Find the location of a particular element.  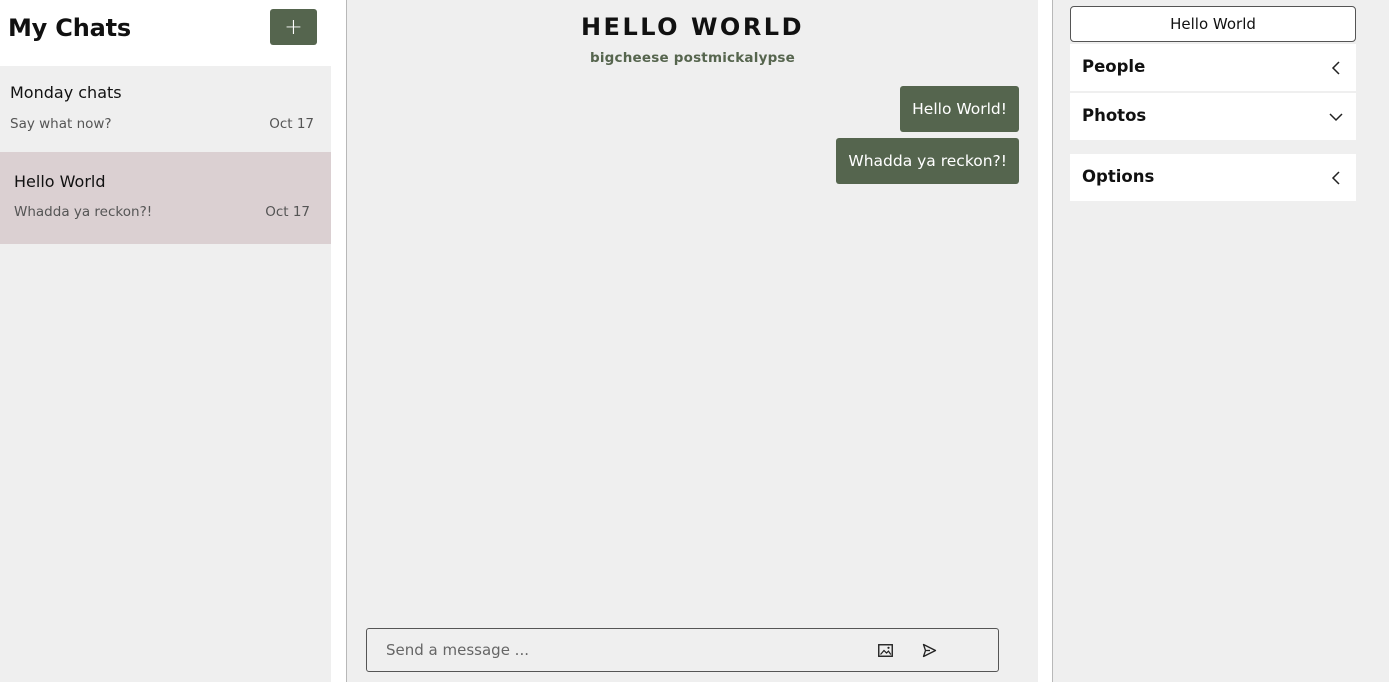

people-section: People is located at coordinates (1213, 67).